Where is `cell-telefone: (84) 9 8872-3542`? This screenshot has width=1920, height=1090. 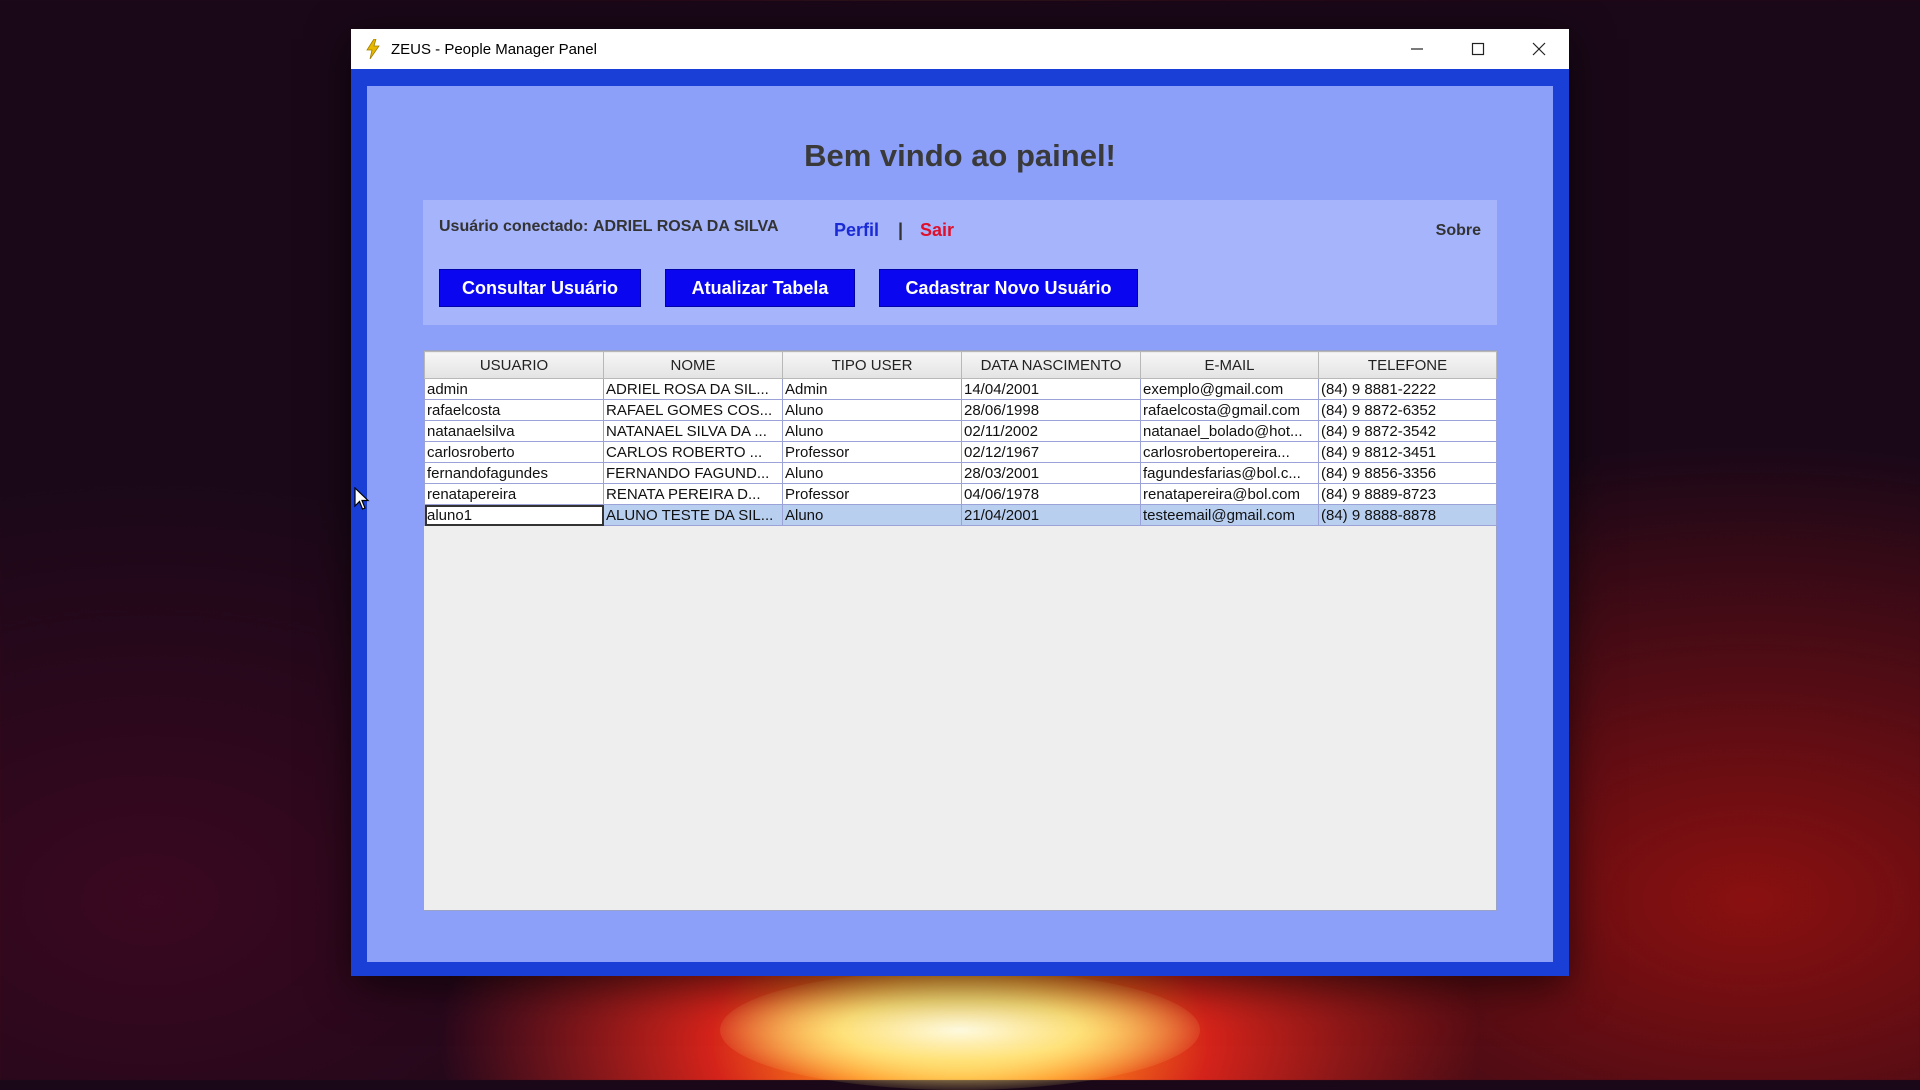
cell-telefone: (84) 9 8872-3542 is located at coordinates (1407, 431).